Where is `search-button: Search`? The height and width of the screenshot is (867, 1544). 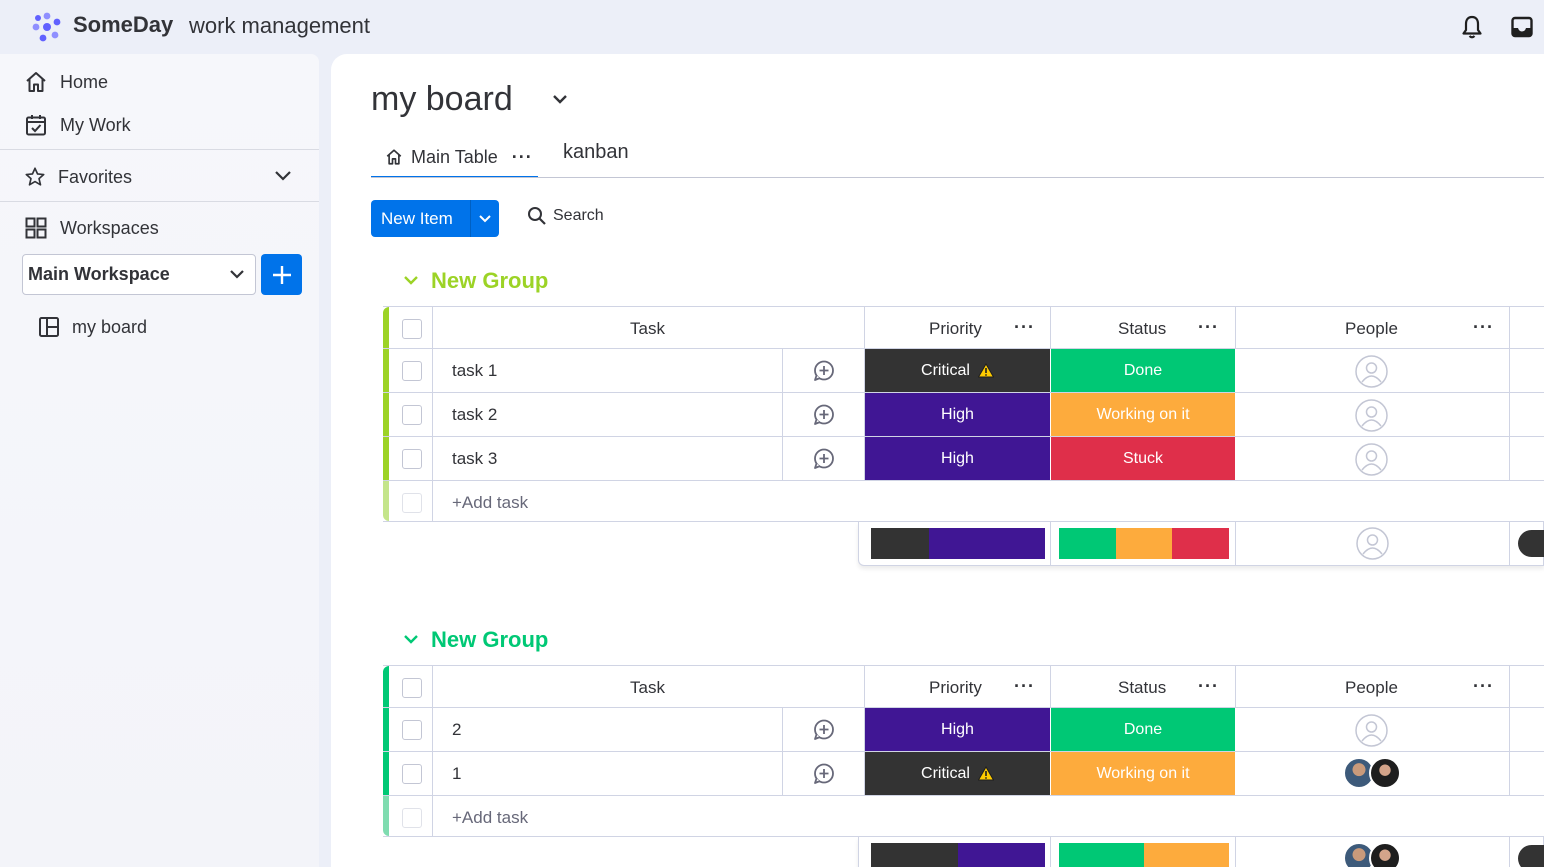 search-button: Search is located at coordinates (565, 216).